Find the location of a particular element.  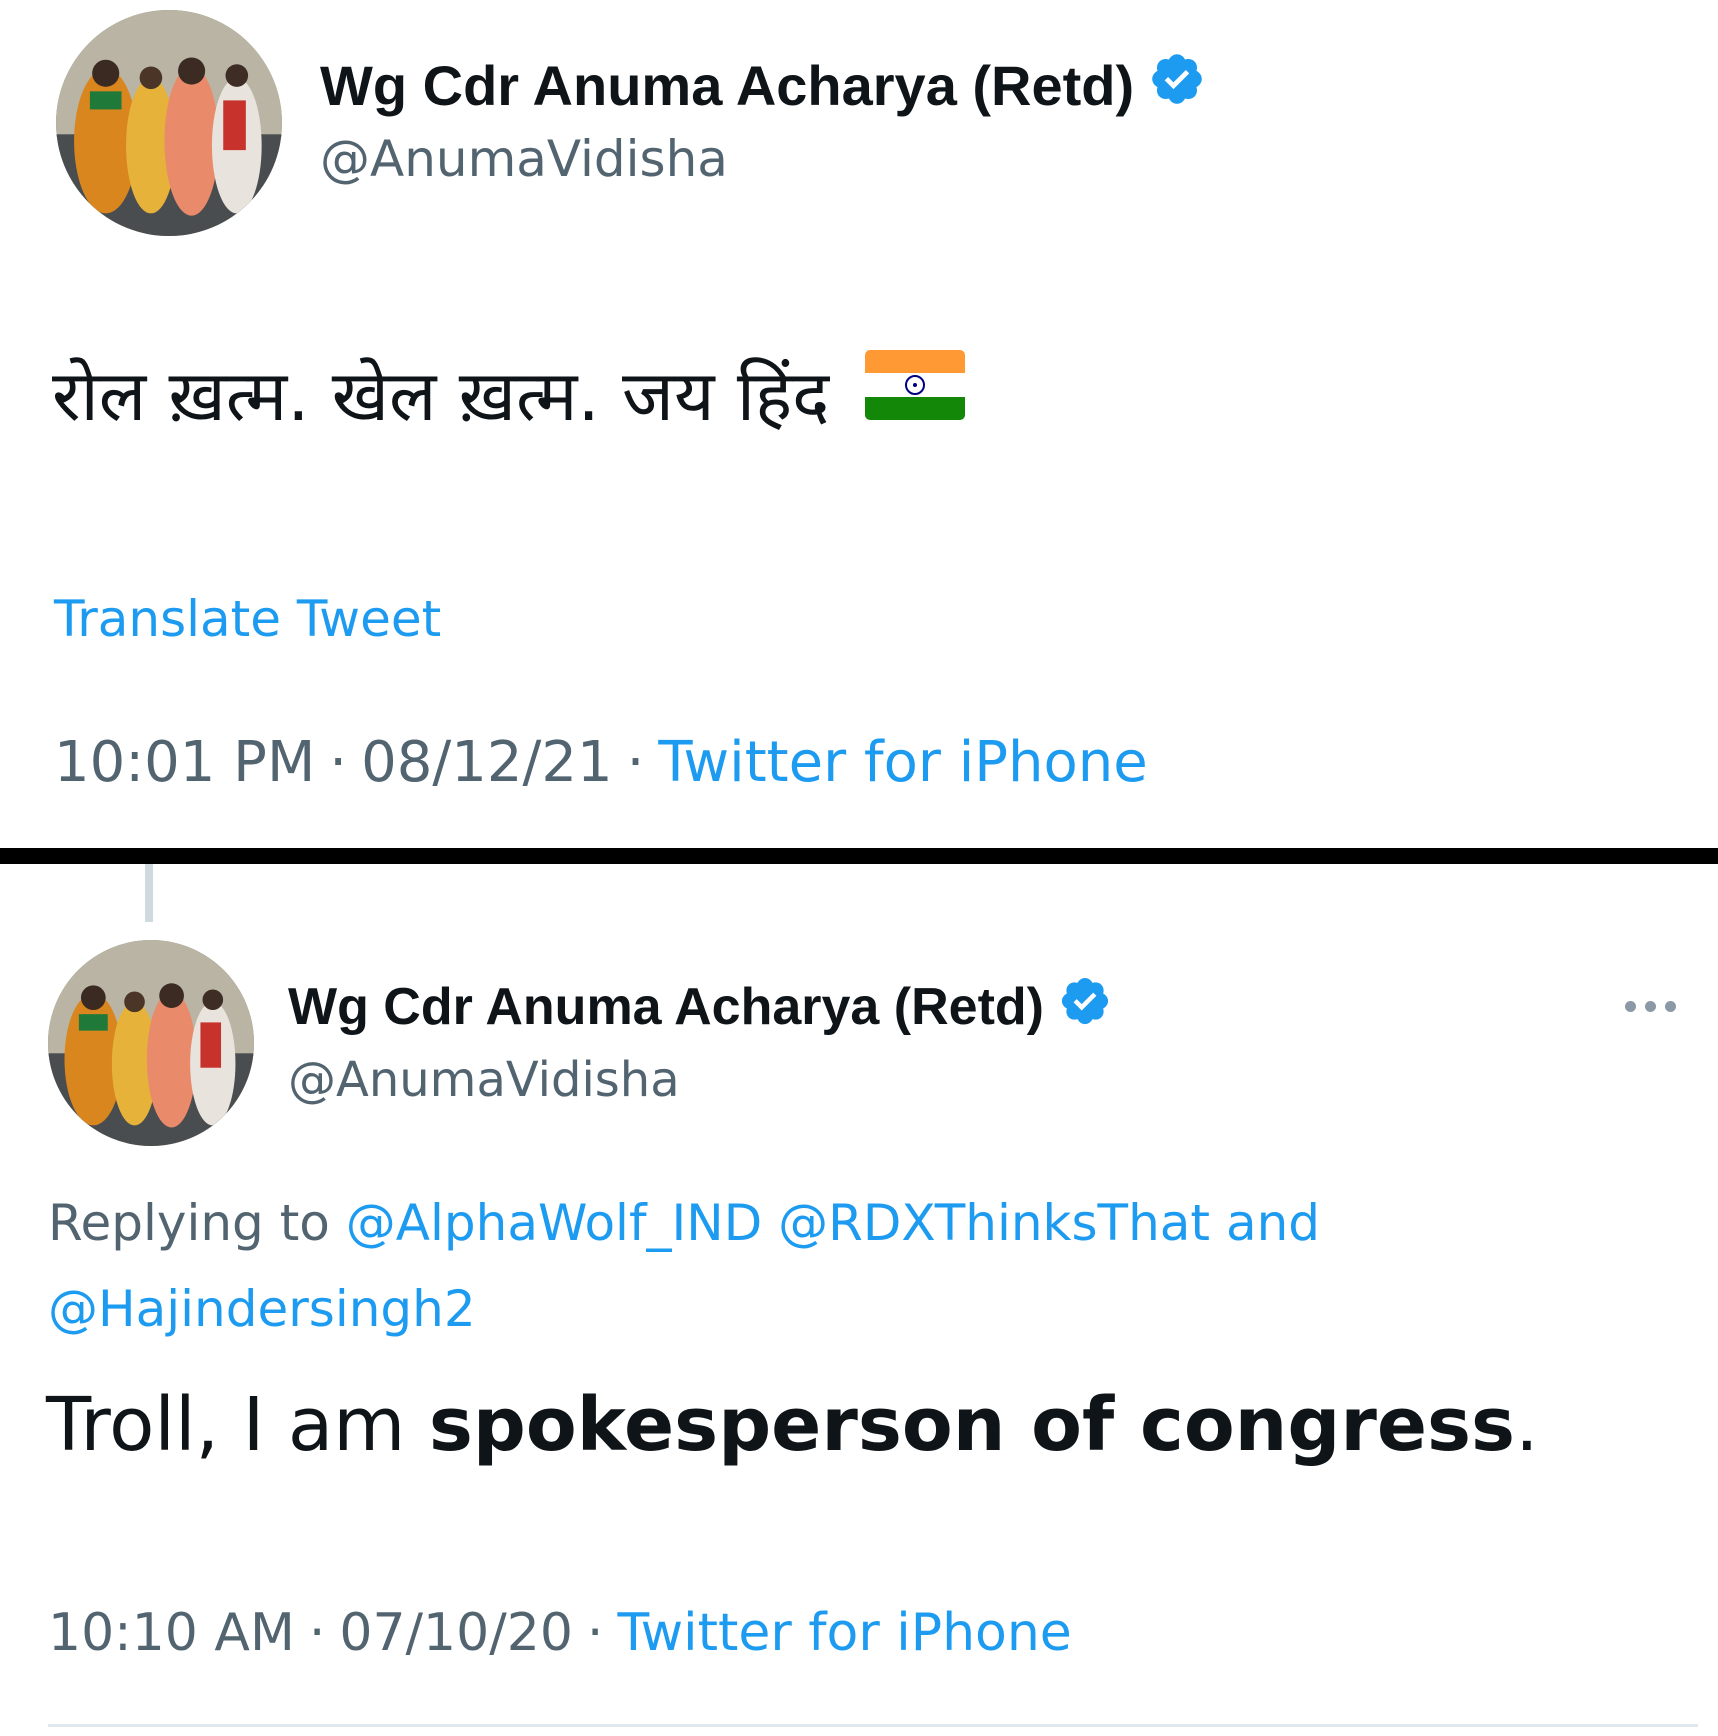

tweet-text-content: रोल ख़त्म. खेल ख़त्म. जय हिंद is located at coordinates (441, 396).